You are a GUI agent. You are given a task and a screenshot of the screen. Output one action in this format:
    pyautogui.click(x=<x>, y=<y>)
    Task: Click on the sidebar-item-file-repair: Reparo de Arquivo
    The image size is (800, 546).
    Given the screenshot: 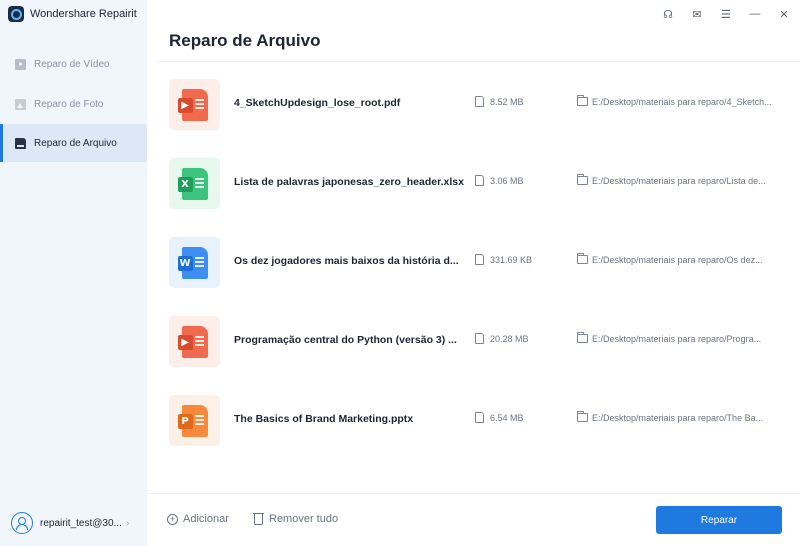 What is the action you would take?
    pyautogui.click(x=73, y=143)
    